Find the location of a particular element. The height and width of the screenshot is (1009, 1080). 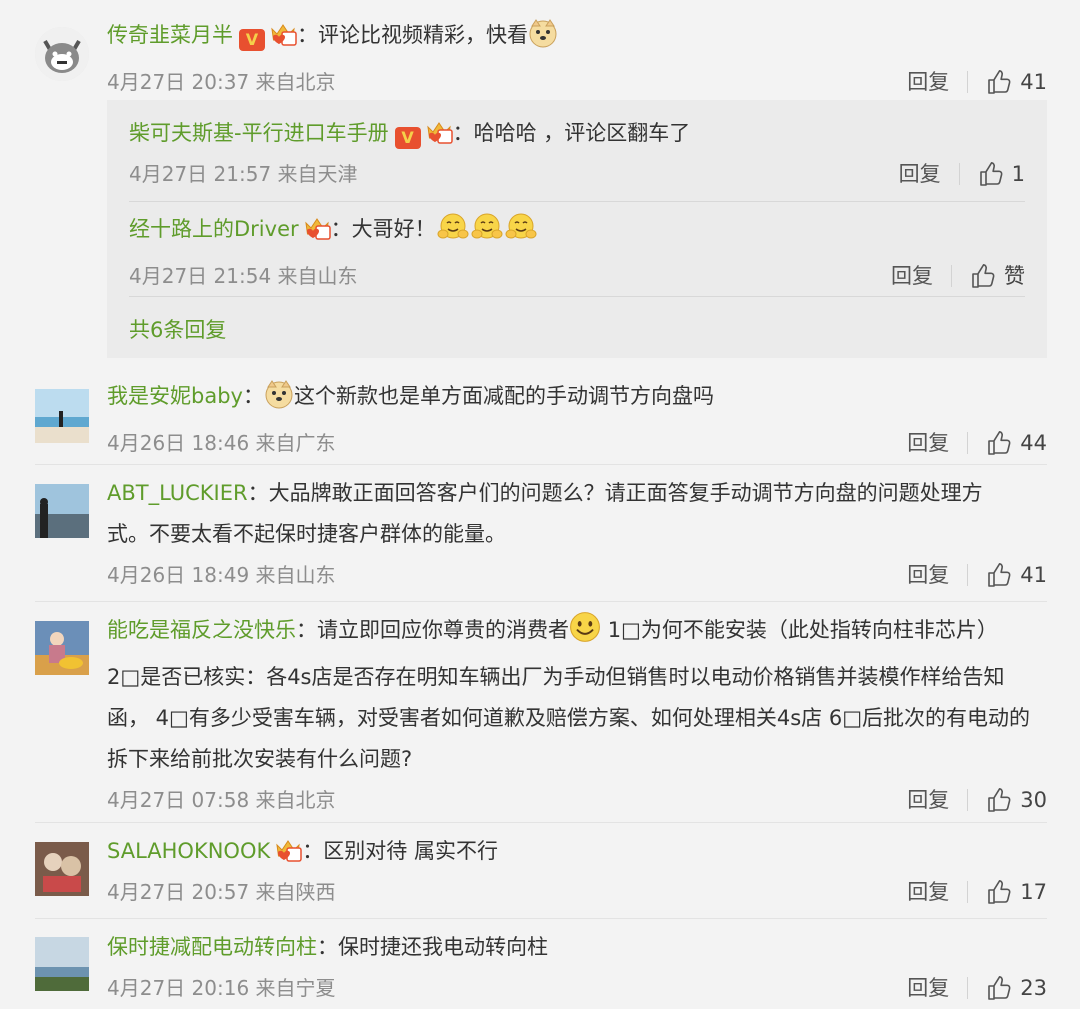

comment-meta: 4月27日 20:57 来自陕西 is located at coordinates (221, 892).